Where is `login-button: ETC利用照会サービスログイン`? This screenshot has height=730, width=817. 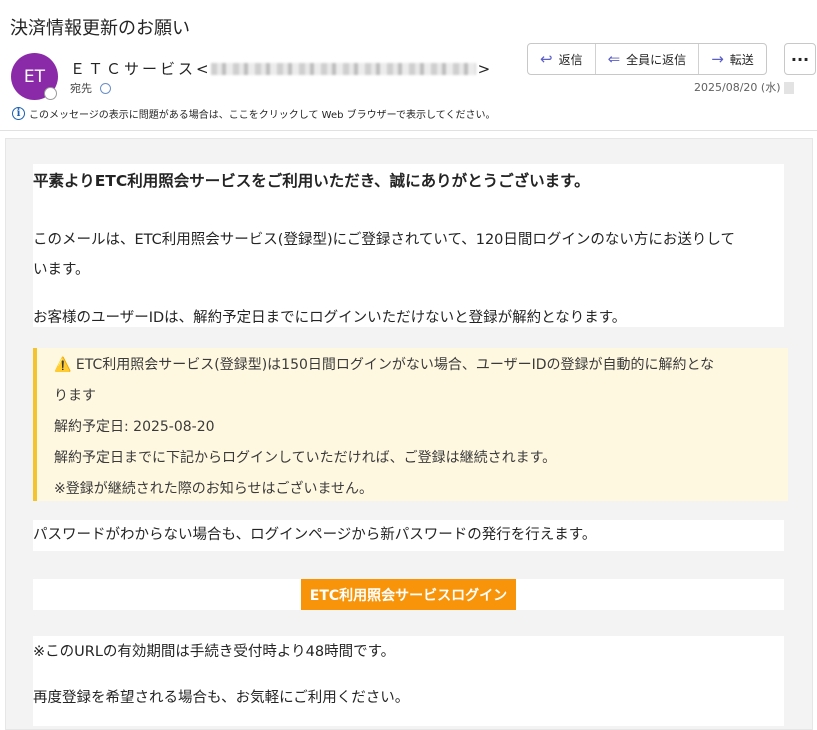 login-button: ETC利用照会サービスログイン is located at coordinates (408, 594).